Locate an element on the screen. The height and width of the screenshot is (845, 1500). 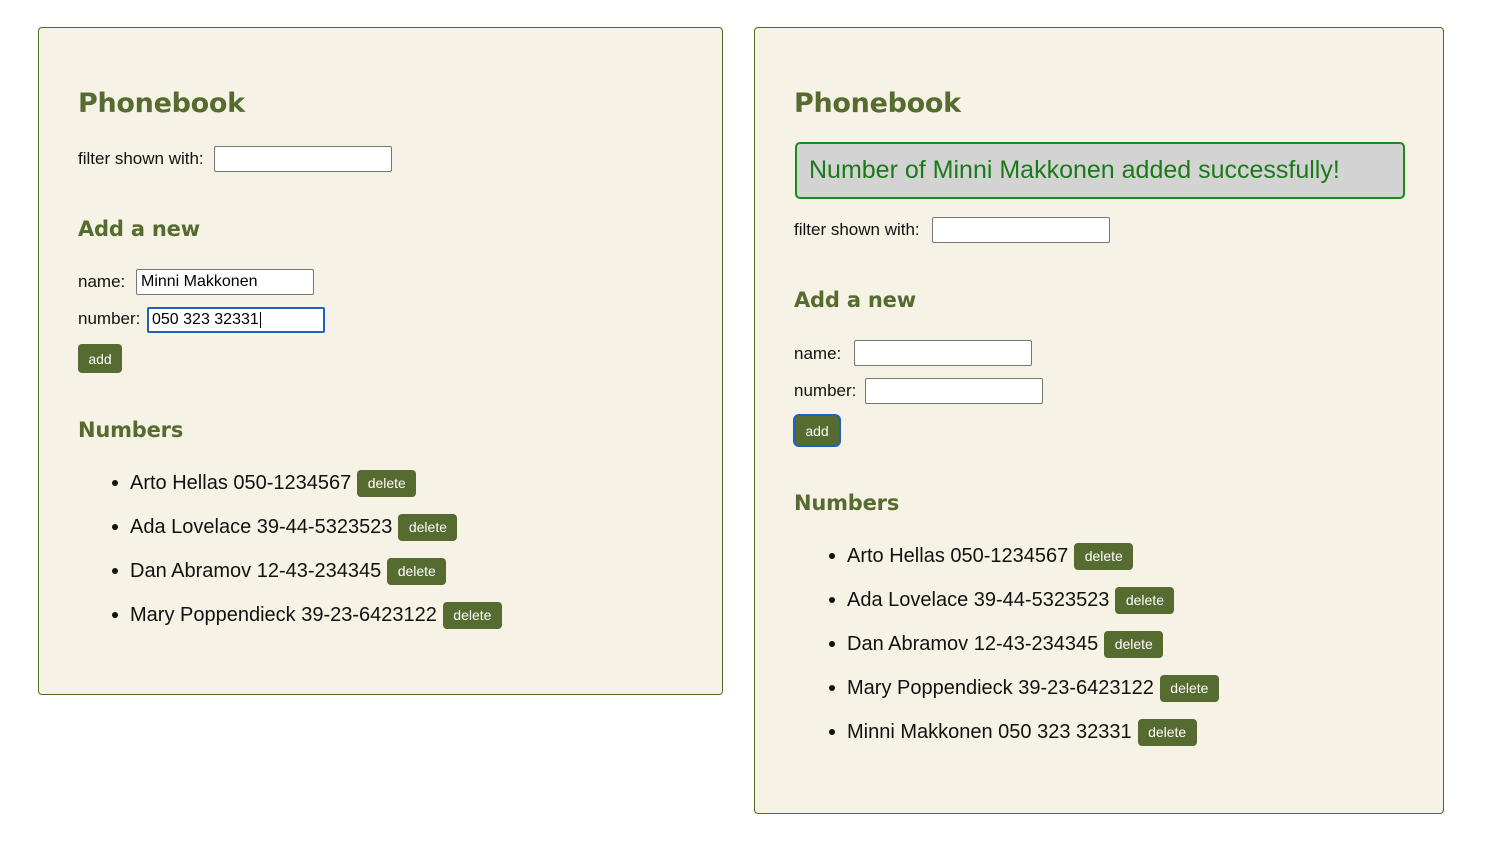
person-text: Minni Makkonen 050 323 32331 is located at coordinates (989, 731).